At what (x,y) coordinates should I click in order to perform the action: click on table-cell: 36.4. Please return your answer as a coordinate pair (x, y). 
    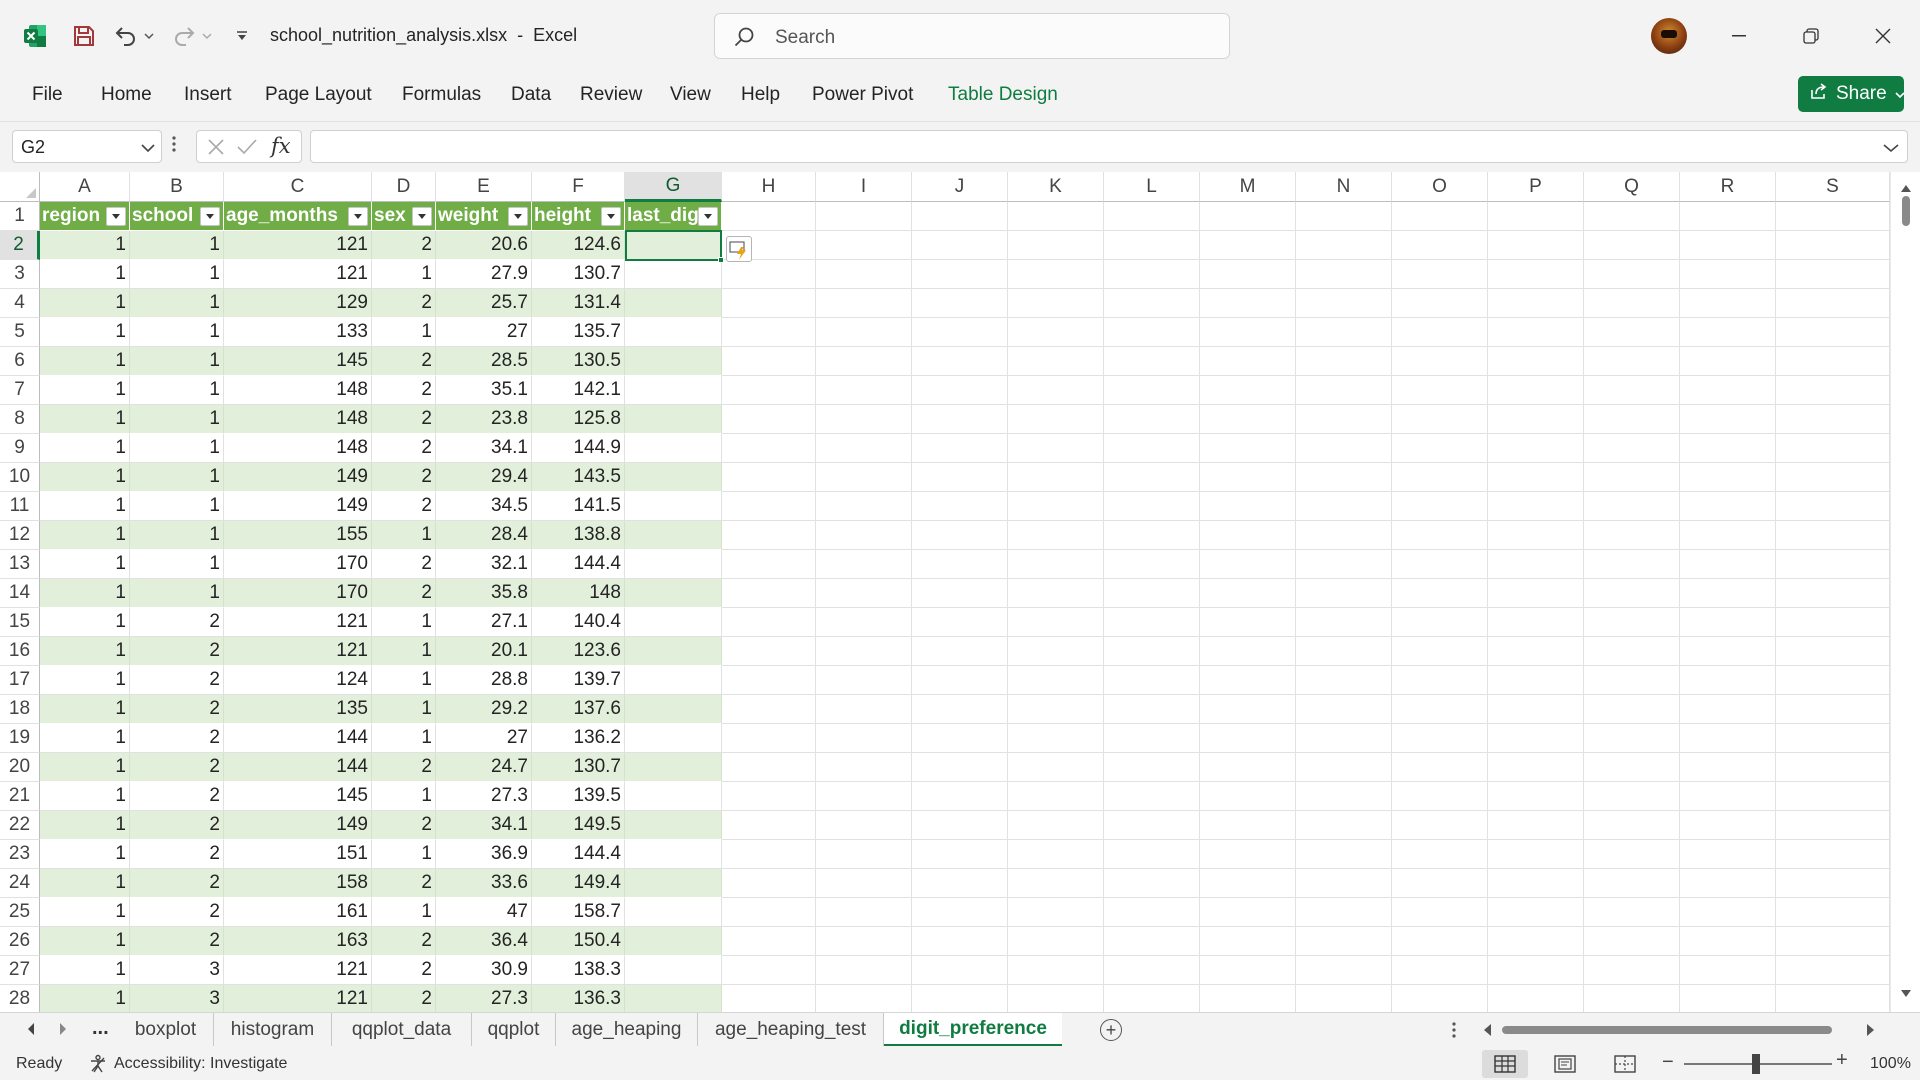
    Looking at the image, I should click on (484, 941).